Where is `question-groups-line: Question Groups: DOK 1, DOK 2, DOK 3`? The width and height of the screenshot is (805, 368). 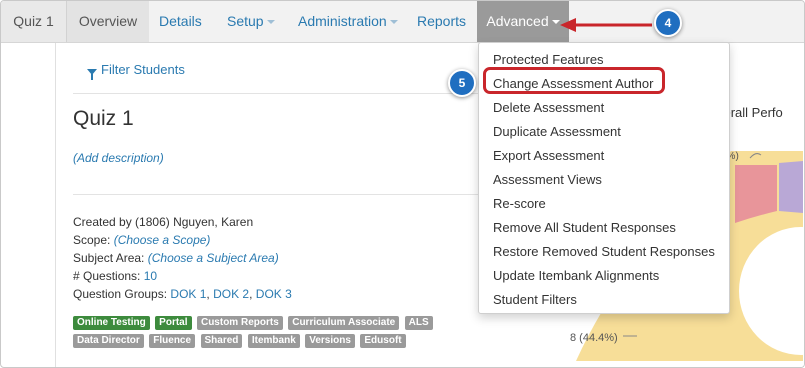
question-groups-line: Question Groups: DOK 1, DOK 2, DOK 3 is located at coordinates (182, 294).